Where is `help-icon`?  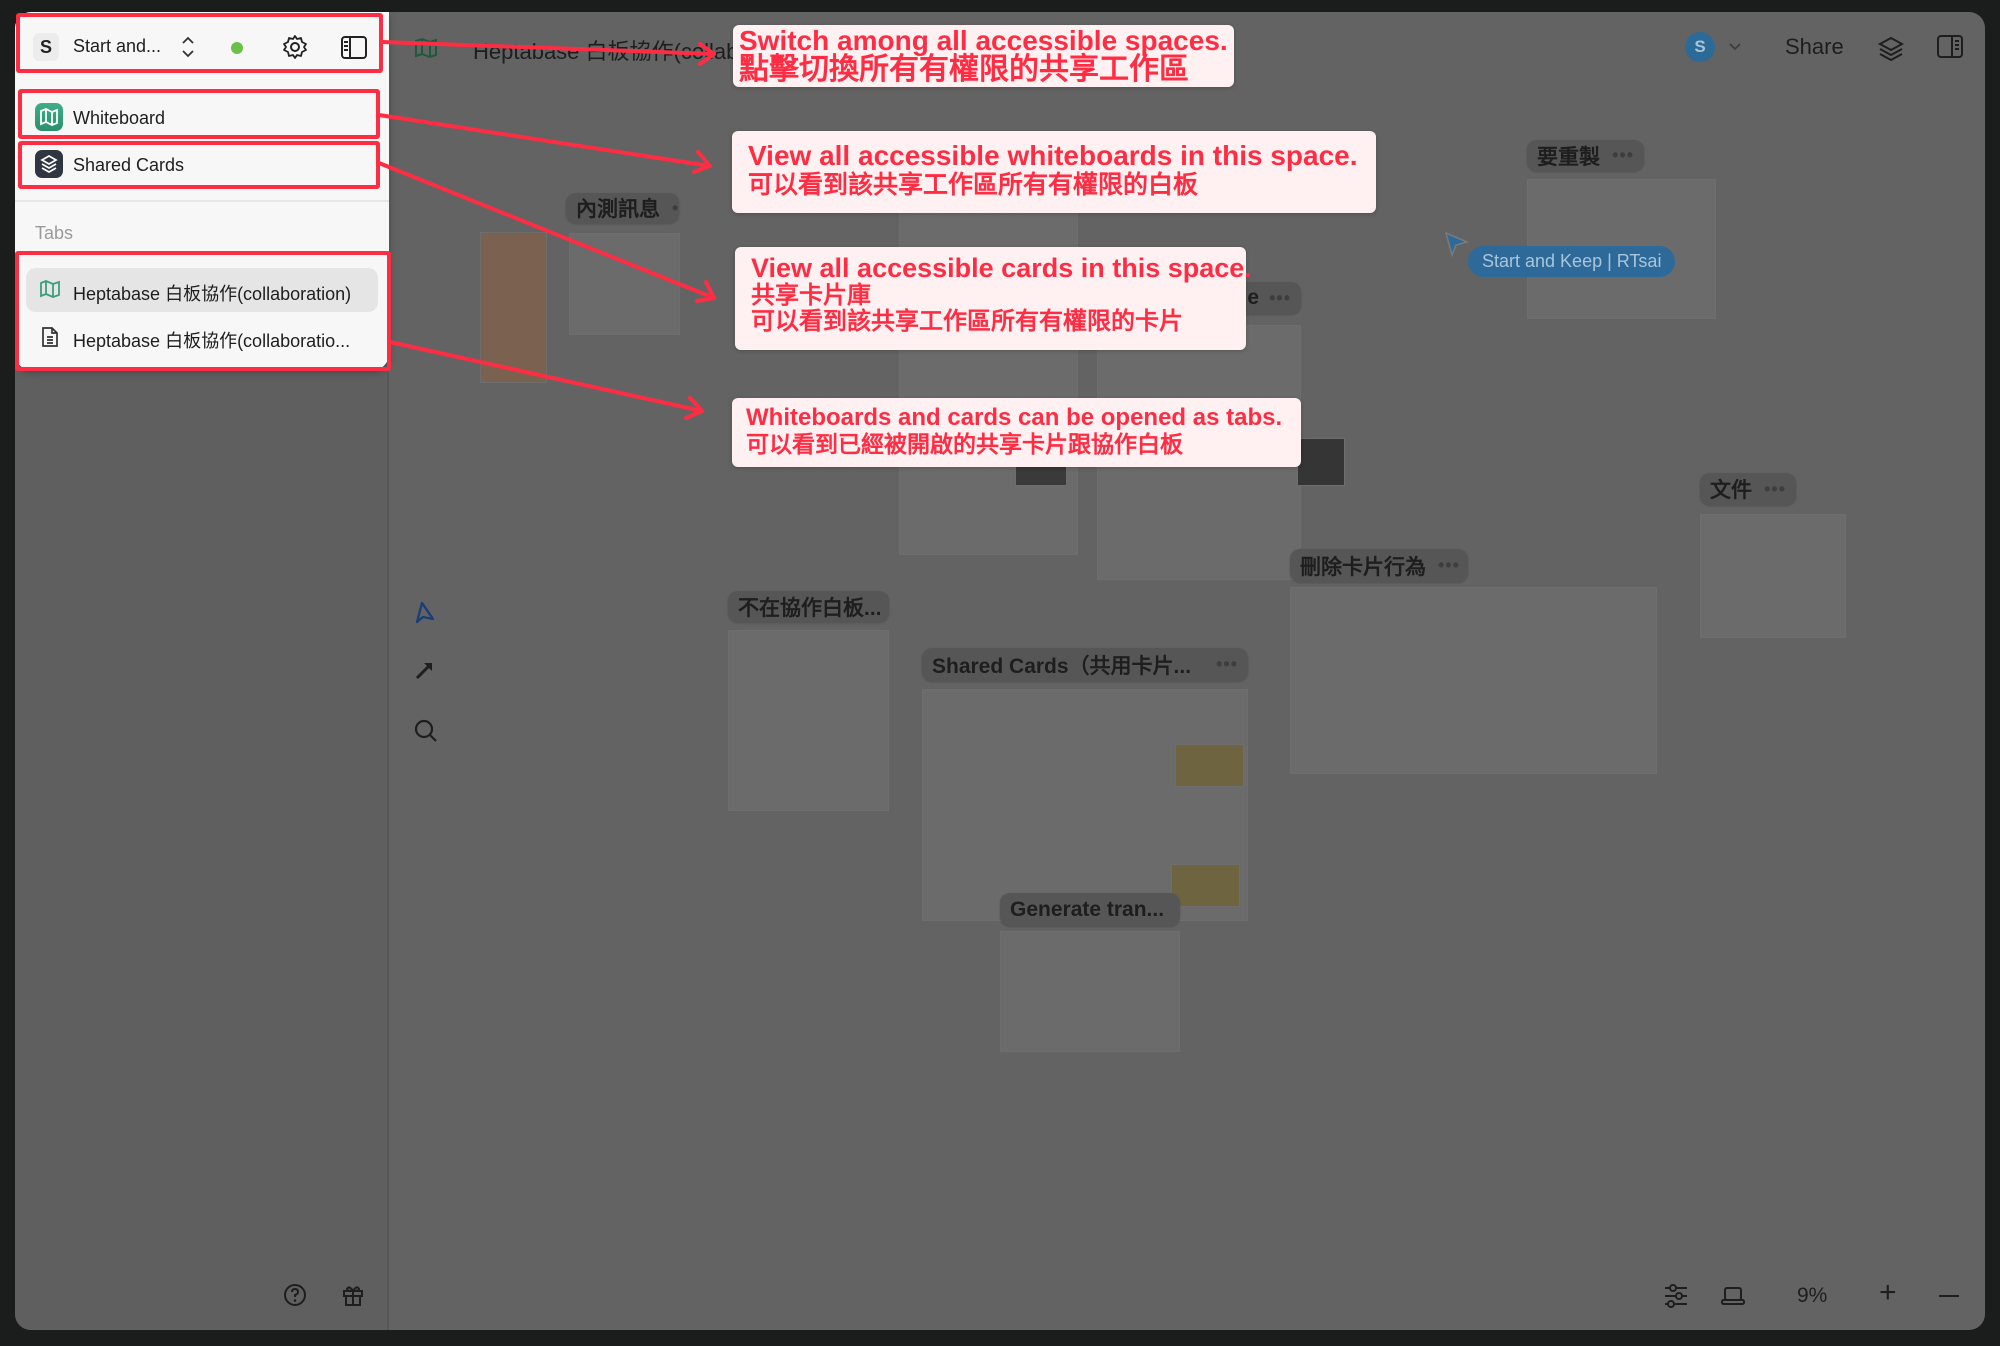 help-icon is located at coordinates (295, 1295).